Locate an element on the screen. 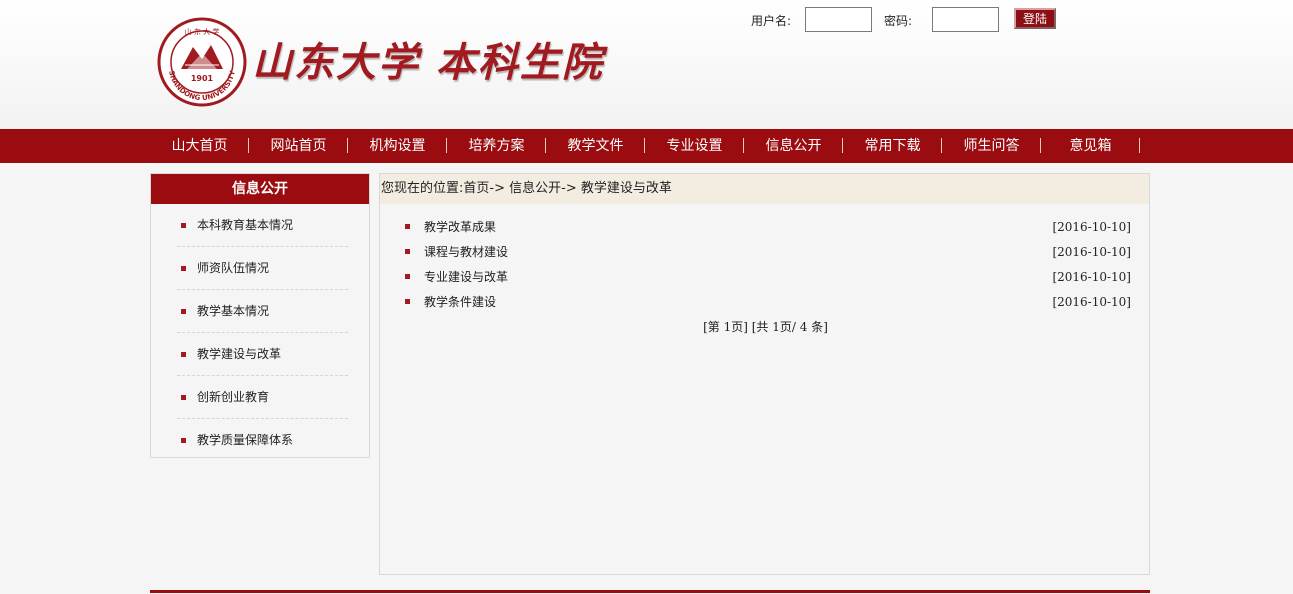 The image size is (1293, 594). login-button: 登陆 is located at coordinates (1035, 18).